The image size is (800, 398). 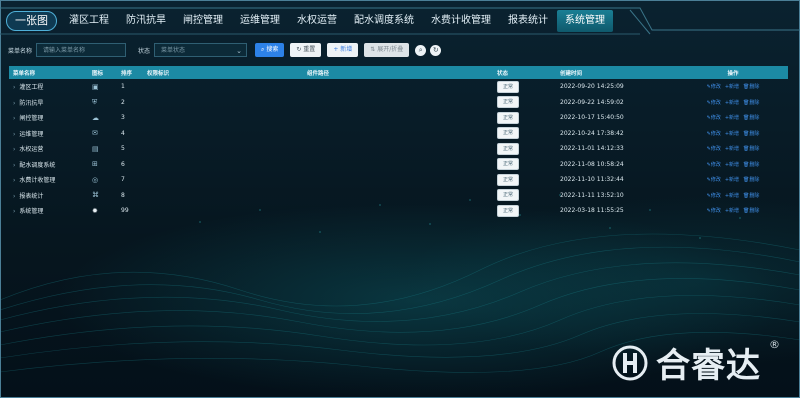 I want to click on nav-item-report: 报表统计, so click(x=528, y=21).